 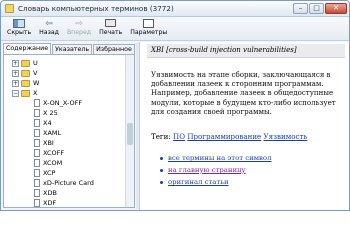 What do you see at coordinates (79, 24) in the screenshot?
I see `forward-arrow-icon: ⇨` at bounding box center [79, 24].